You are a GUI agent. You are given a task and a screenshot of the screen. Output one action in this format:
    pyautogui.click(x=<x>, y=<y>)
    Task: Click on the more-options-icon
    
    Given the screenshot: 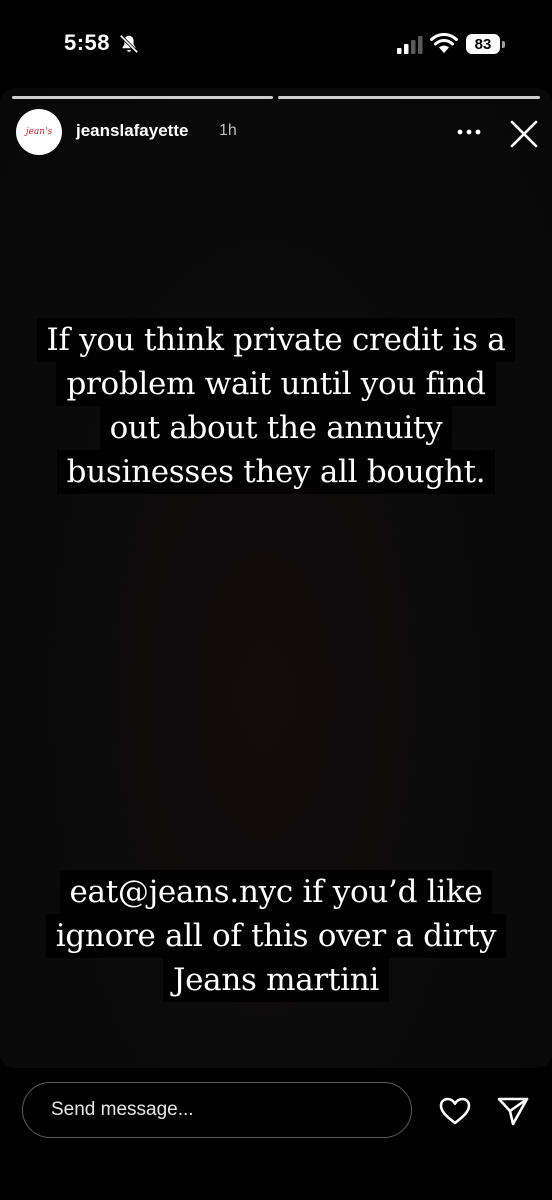 What is the action you would take?
    pyautogui.click(x=469, y=132)
    